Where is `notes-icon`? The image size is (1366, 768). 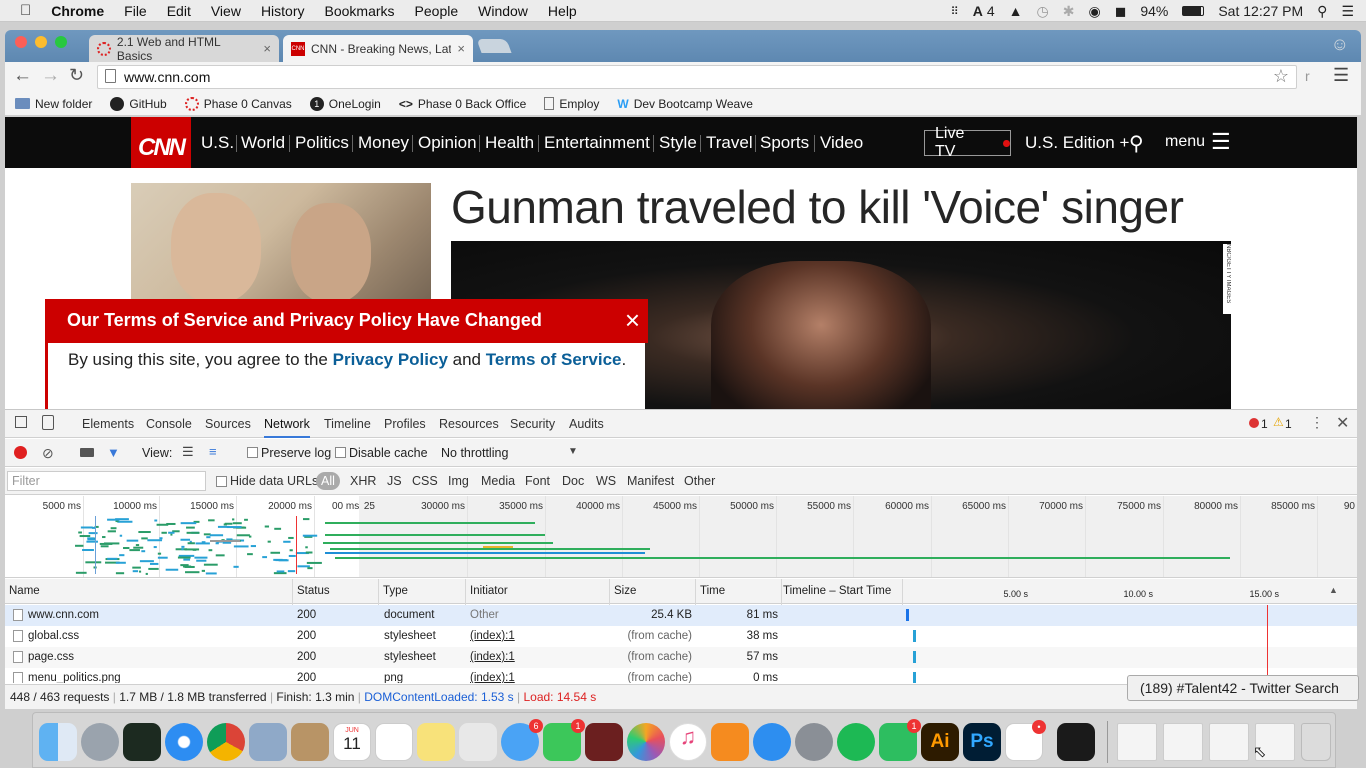
notes-icon is located at coordinates (436, 742).